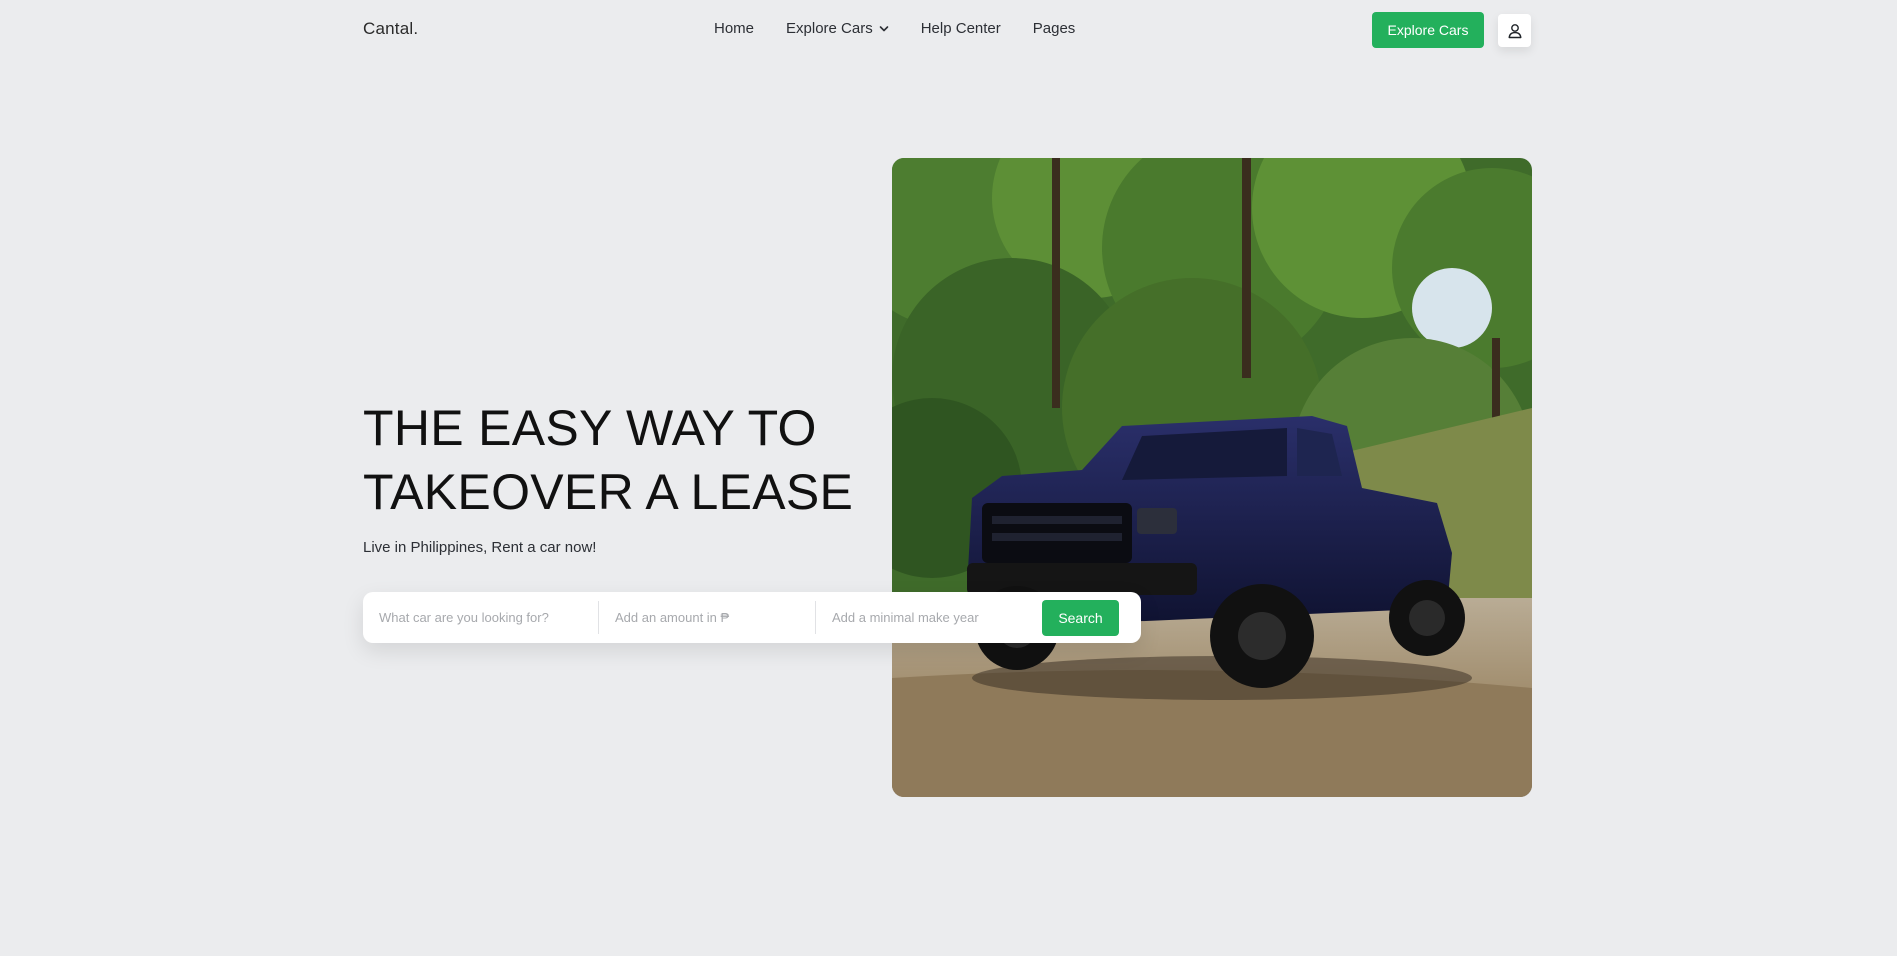 This screenshot has width=1897, height=956. I want to click on explore-cars-button: Explore Cars, so click(1428, 30).